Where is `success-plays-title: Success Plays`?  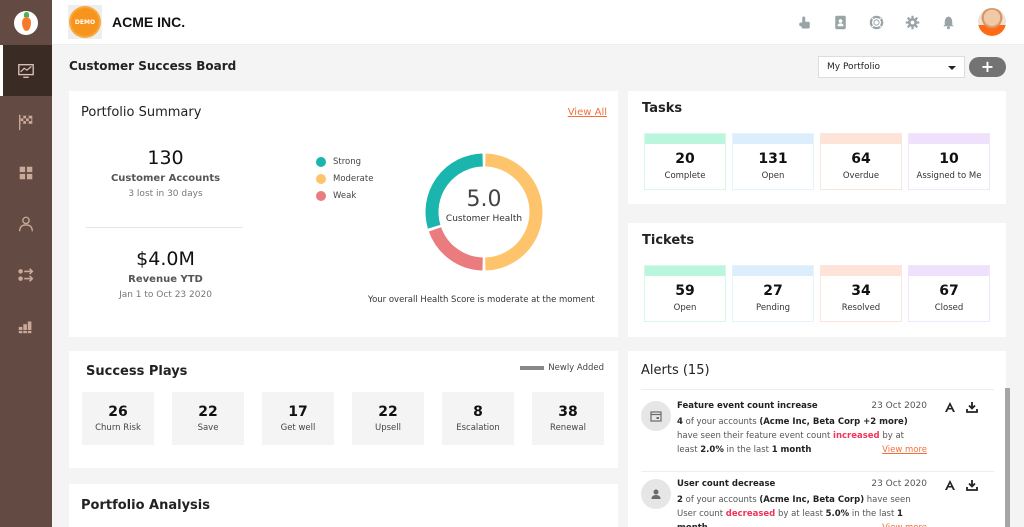 success-plays-title: Success Plays is located at coordinates (137, 371).